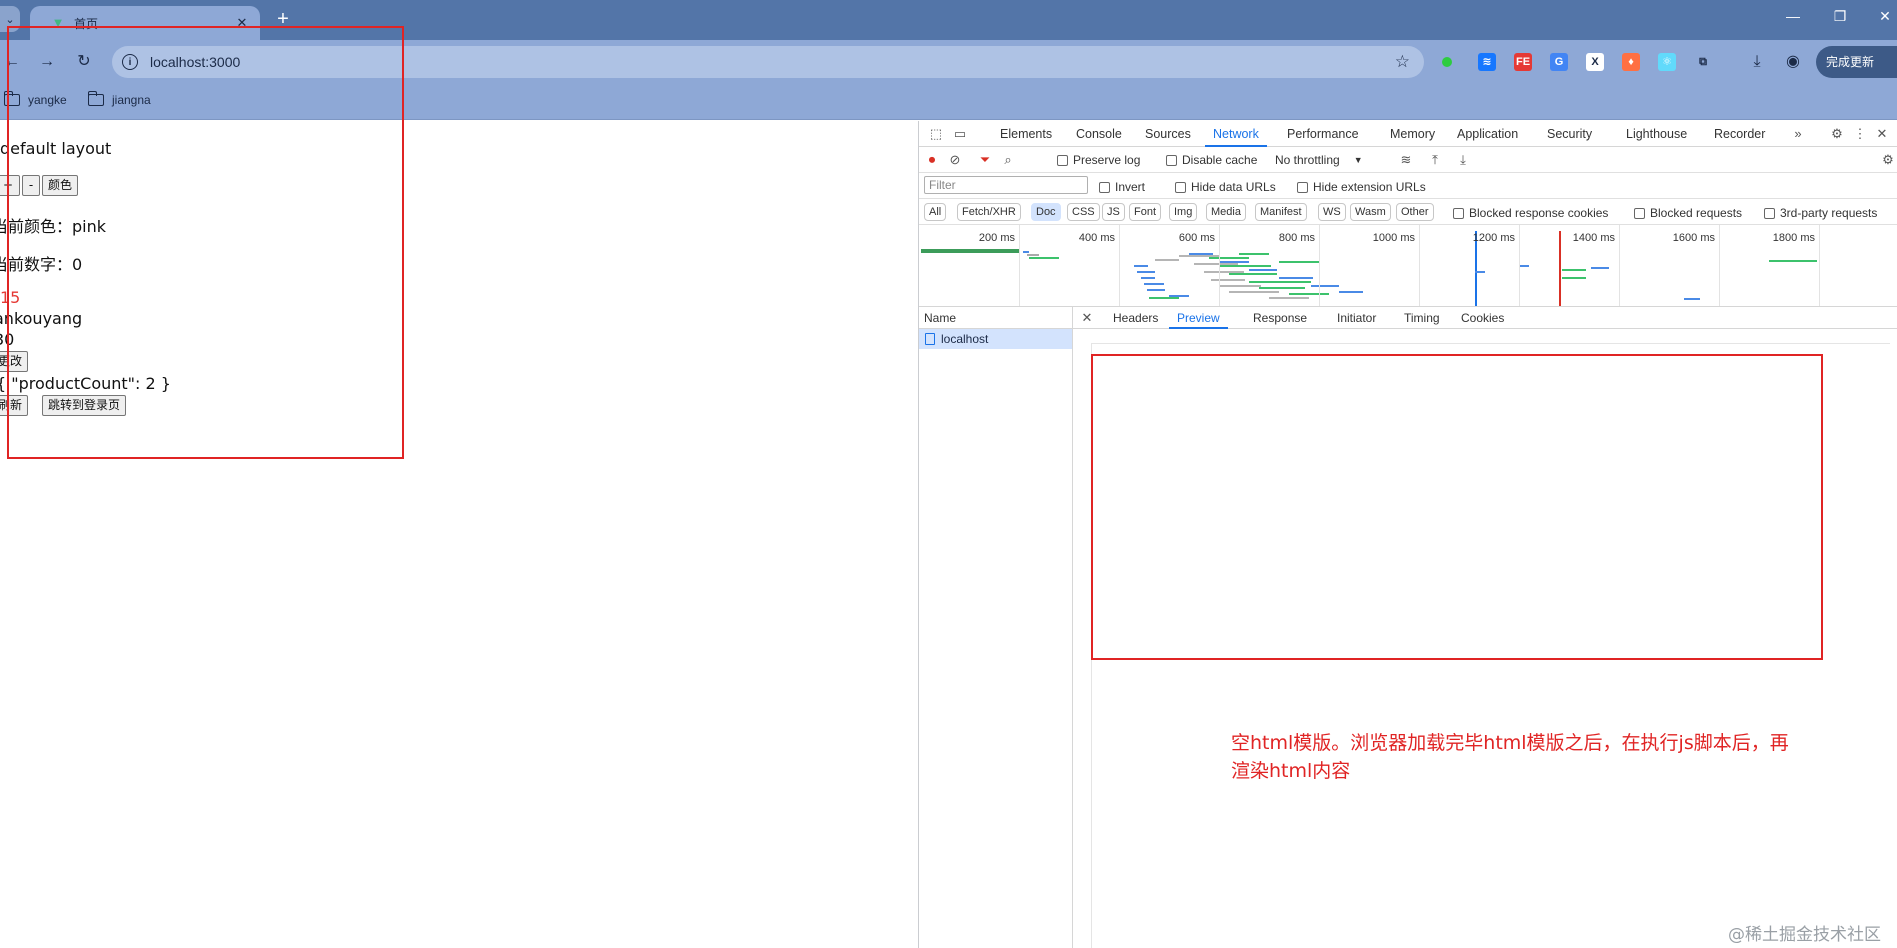 This screenshot has height=948, width=1897. I want to click on x-icon: X, so click(1595, 62).